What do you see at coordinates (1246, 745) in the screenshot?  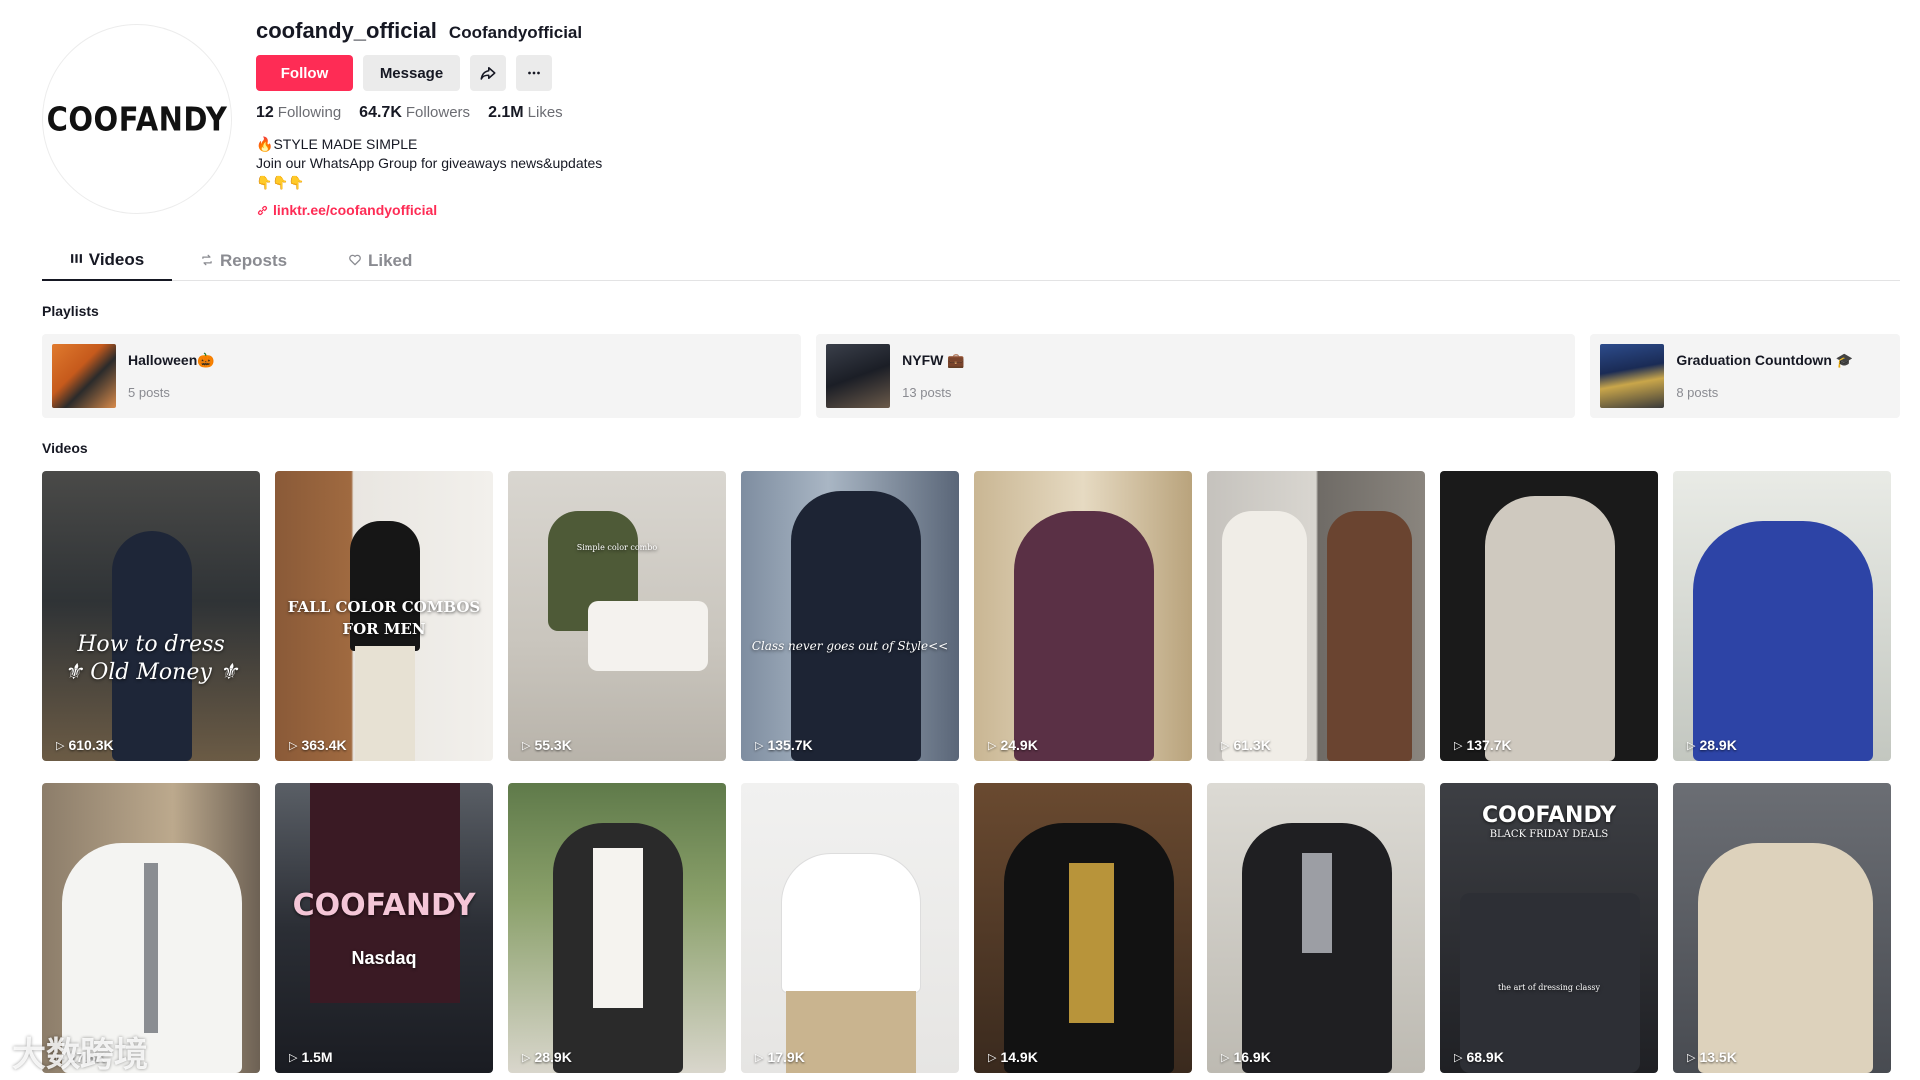 I see `video-views: ▷ 61.3K` at bounding box center [1246, 745].